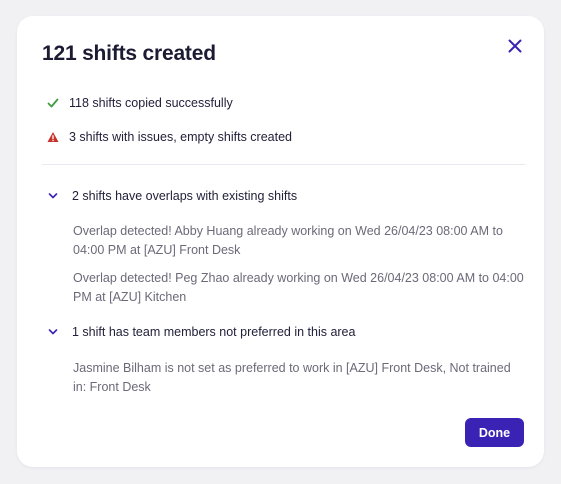 The image size is (561, 484). Describe the element at coordinates (515, 46) in the screenshot. I see `close-button` at that location.